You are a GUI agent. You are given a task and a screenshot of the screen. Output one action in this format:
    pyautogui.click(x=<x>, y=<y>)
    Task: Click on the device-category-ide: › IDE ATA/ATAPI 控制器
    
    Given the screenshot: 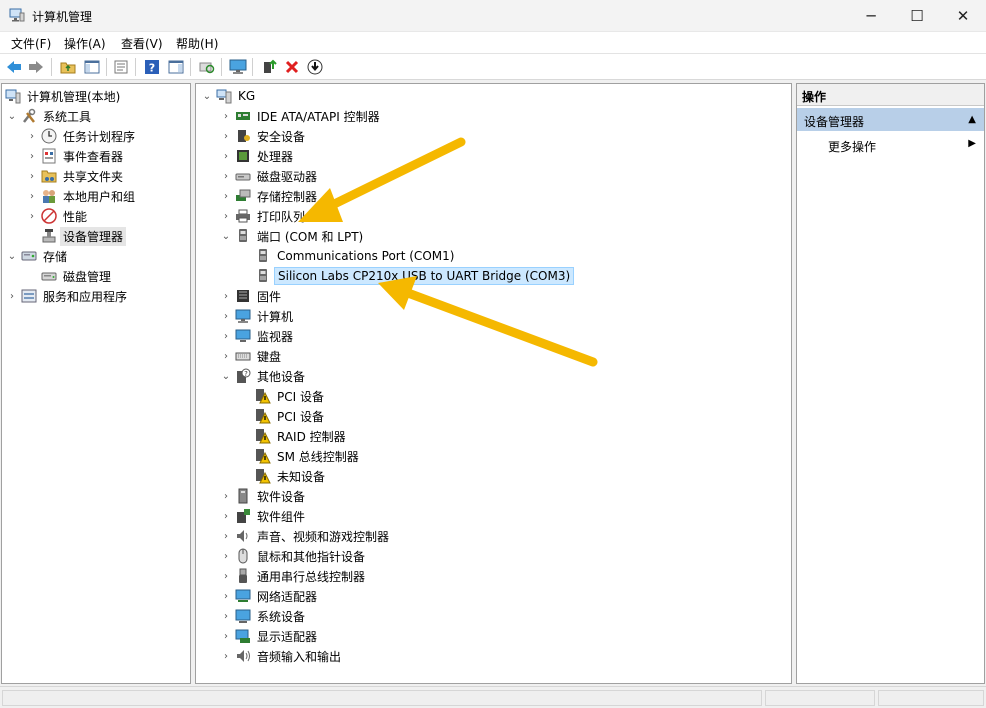 What is the action you would take?
    pyautogui.click(x=301, y=116)
    